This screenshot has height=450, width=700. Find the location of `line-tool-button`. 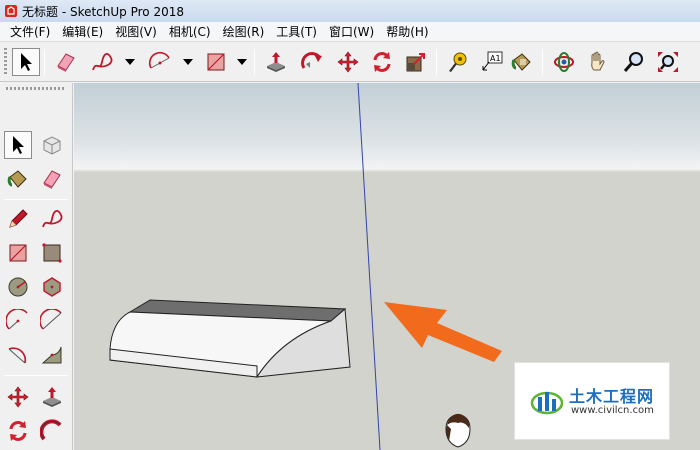

line-tool-button is located at coordinates (18, 219).